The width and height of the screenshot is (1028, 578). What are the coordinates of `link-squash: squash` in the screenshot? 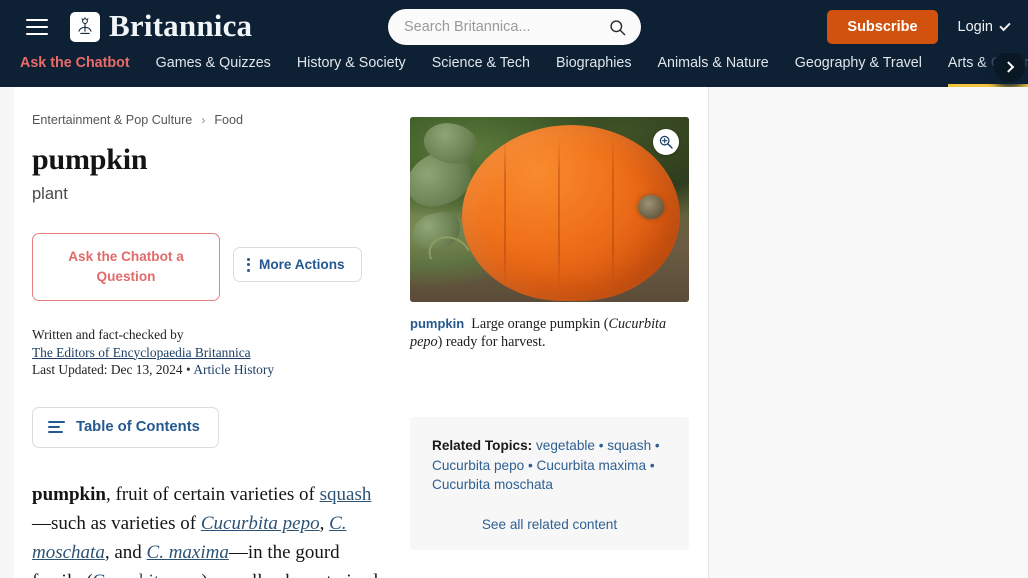 It's located at (346, 494).